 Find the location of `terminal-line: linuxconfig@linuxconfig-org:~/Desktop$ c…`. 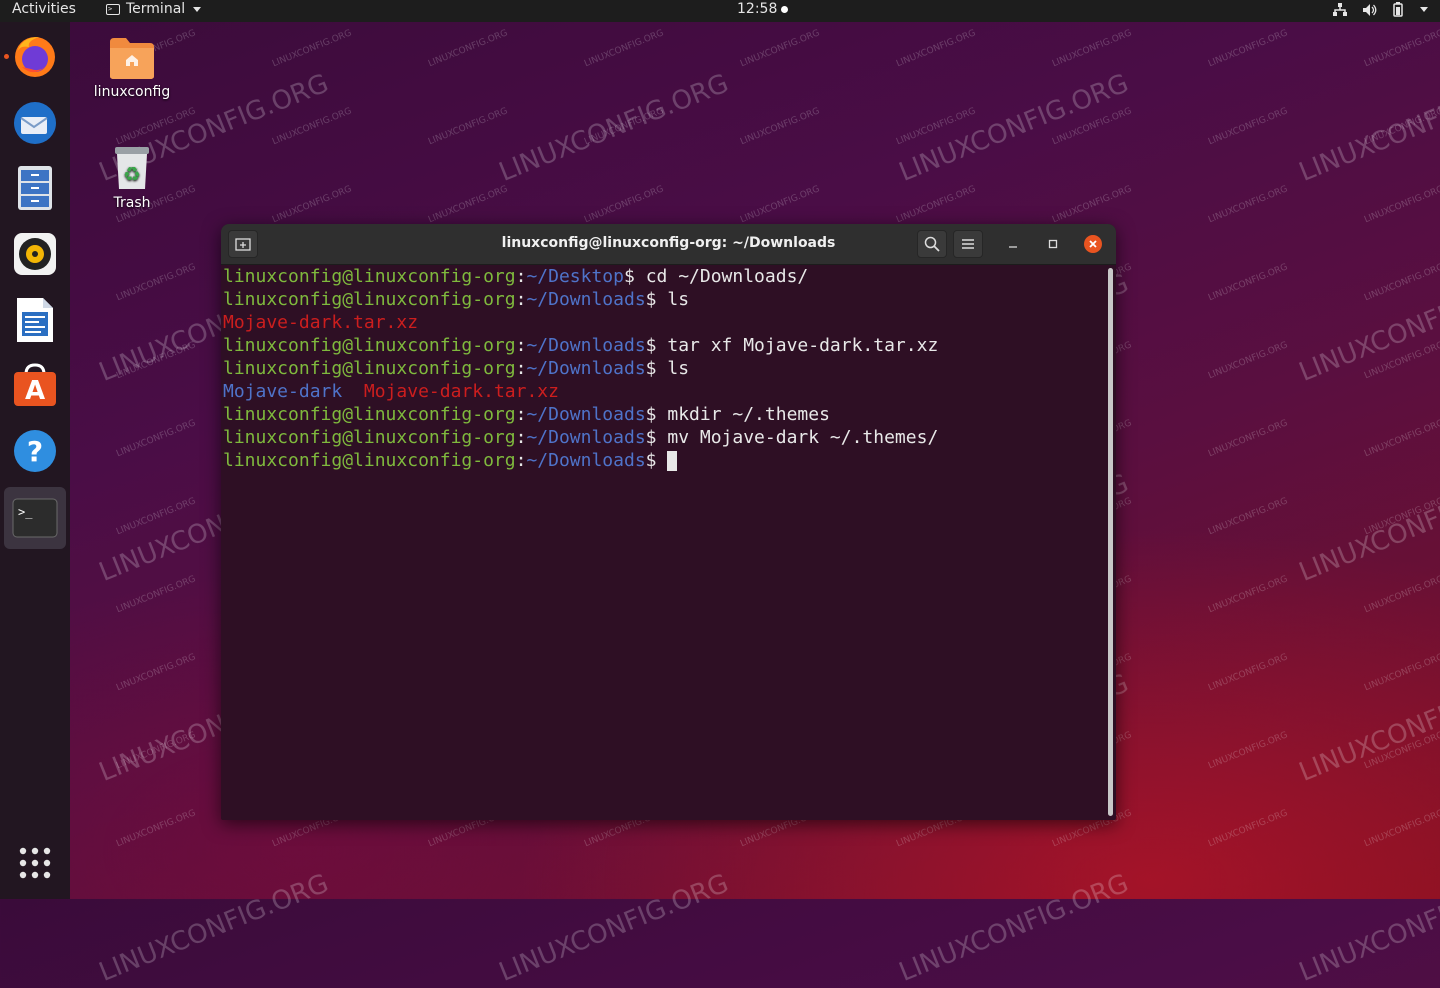

terminal-line: linuxconfig@linuxconfig-org:~/Desktop$ c… is located at coordinates (663, 276).